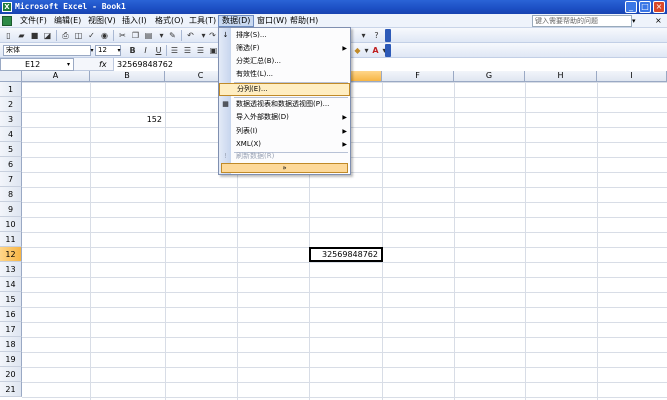  What do you see at coordinates (11, 104) in the screenshot?
I see `row-header: 2` at bounding box center [11, 104].